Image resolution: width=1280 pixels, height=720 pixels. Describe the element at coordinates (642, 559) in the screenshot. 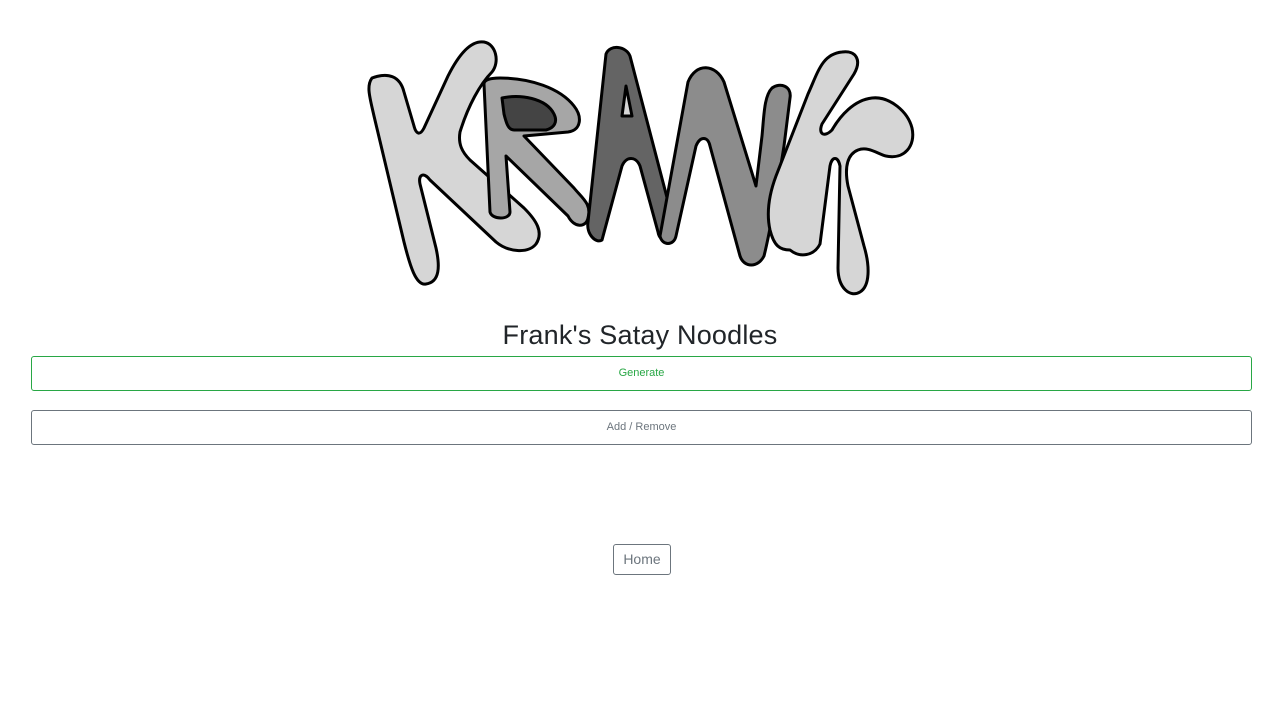

I see `home-button: Home` at that location.